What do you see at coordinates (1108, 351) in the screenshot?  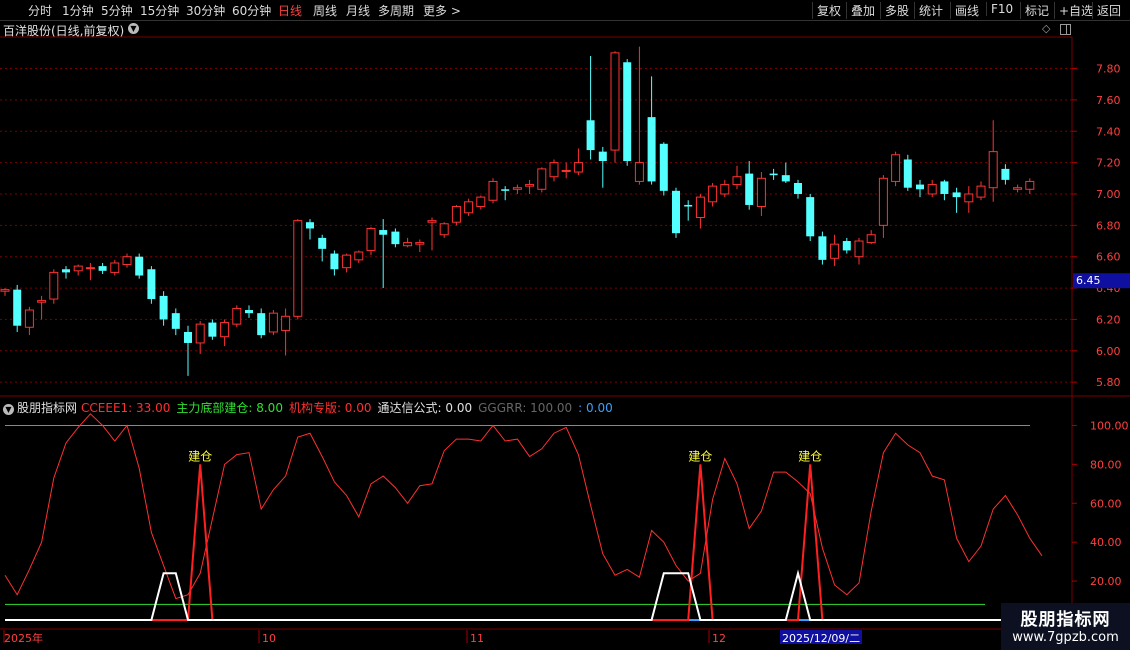 I see `price-tick-label: 6.00` at bounding box center [1108, 351].